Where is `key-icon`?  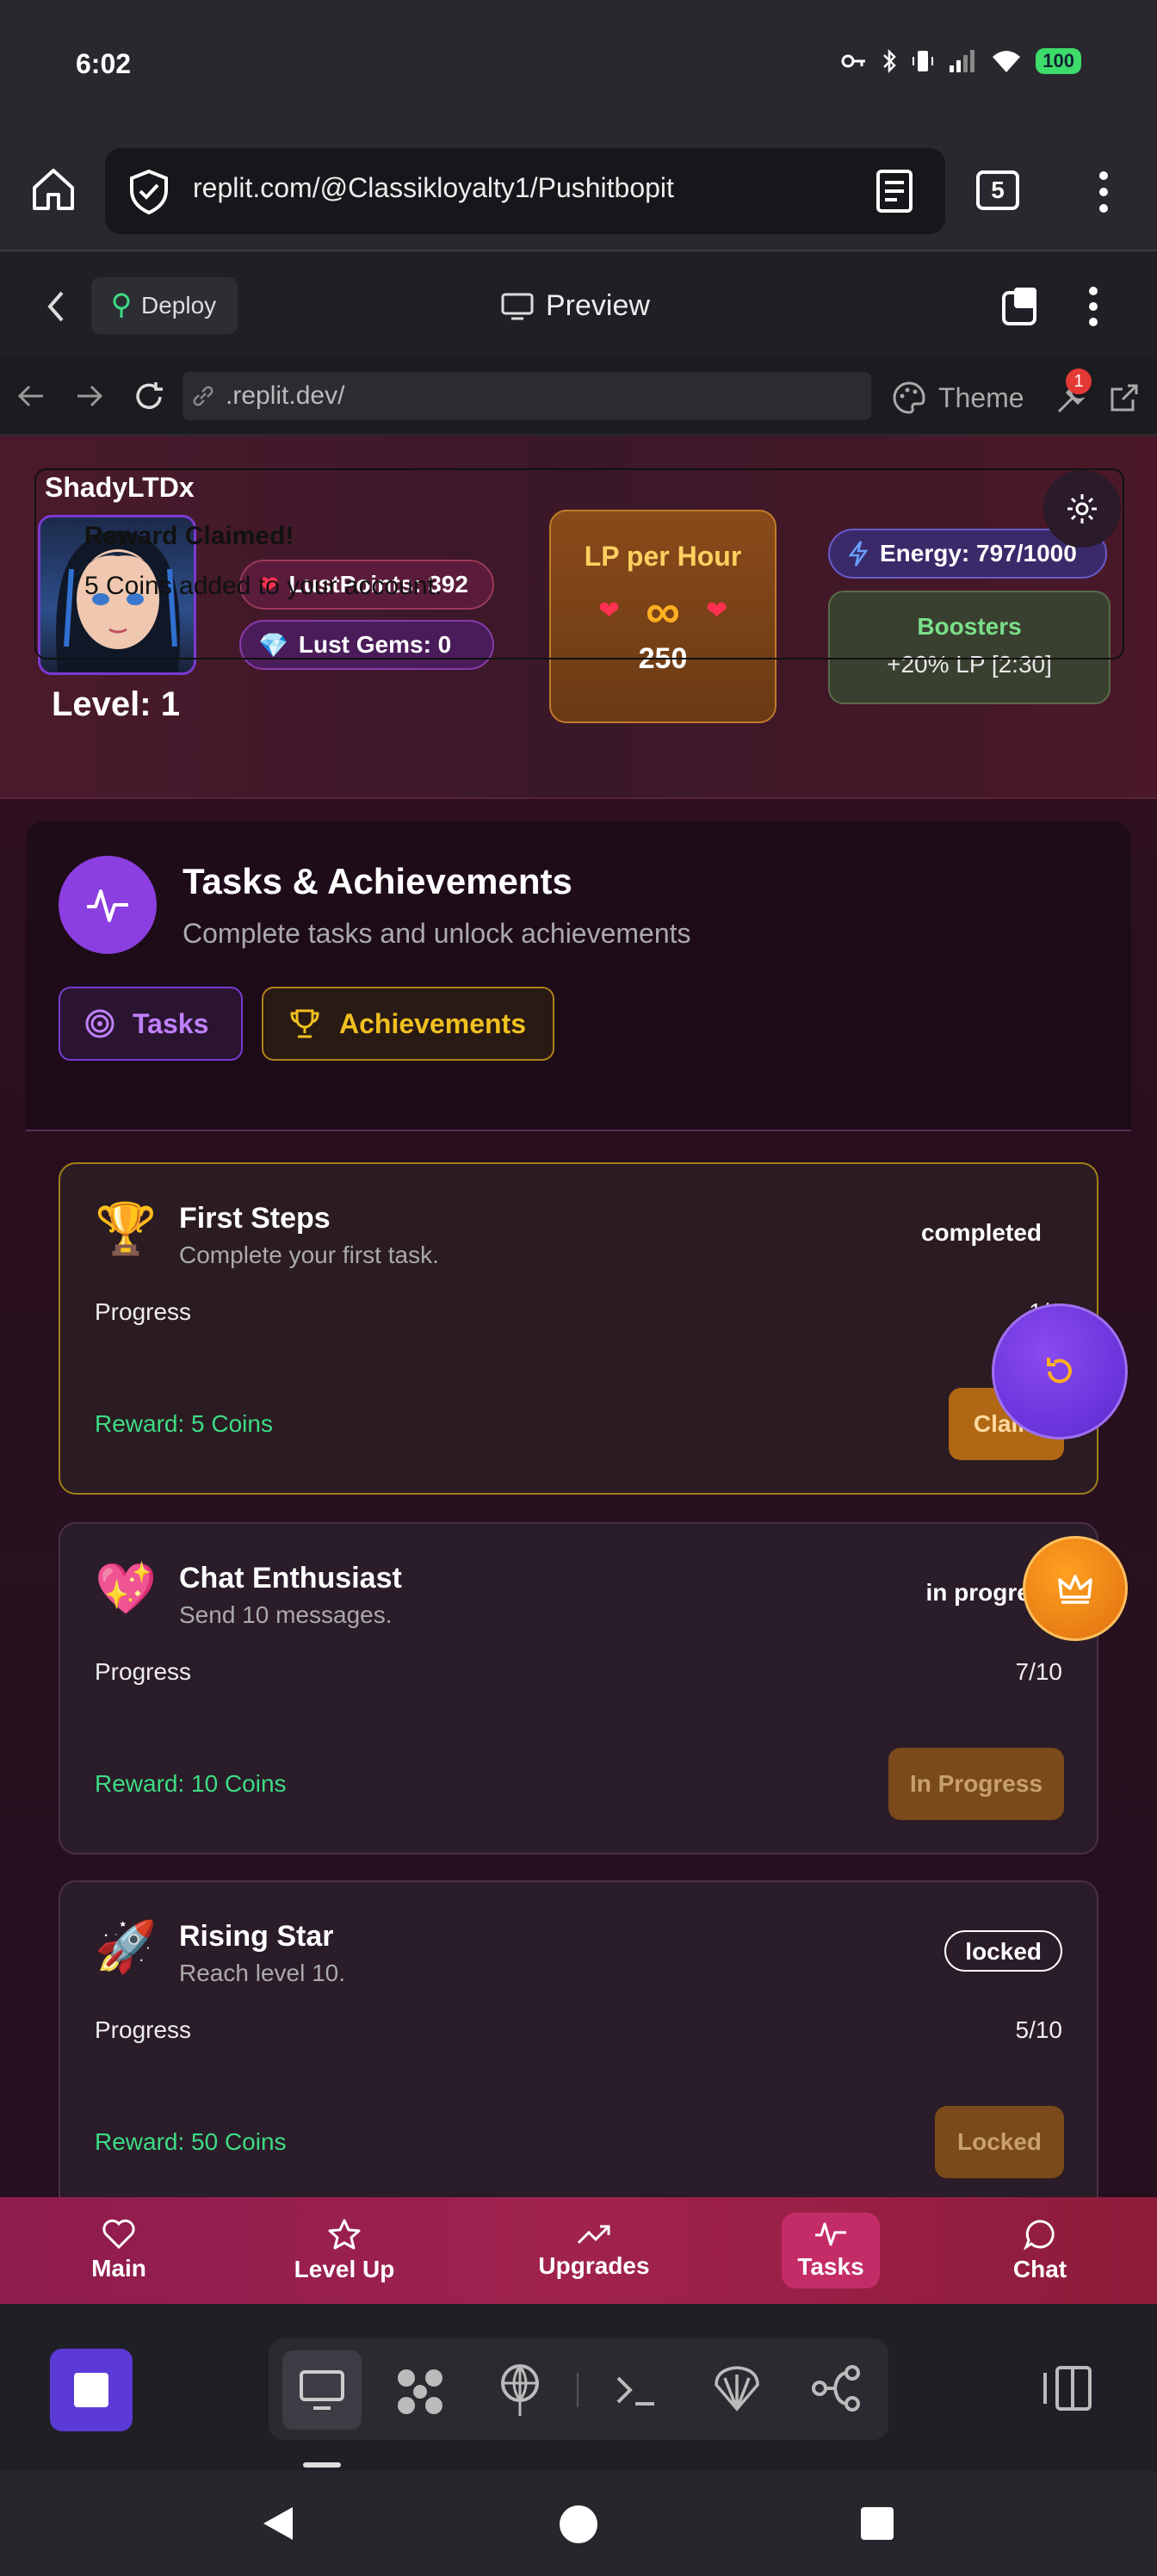
key-icon is located at coordinates (854, 61).